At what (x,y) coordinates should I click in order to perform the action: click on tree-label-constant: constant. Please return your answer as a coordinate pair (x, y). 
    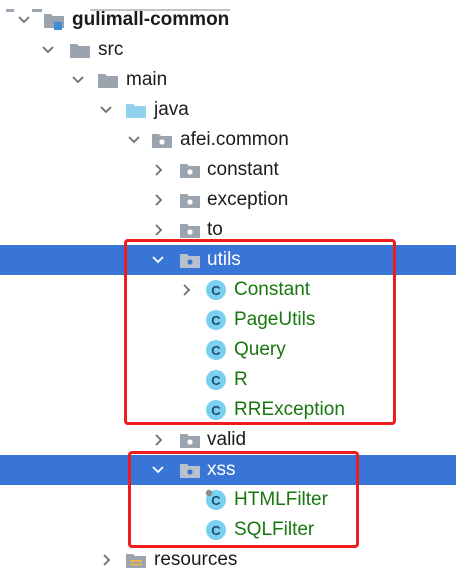
    Looking at the image, I should click on (243, 169).